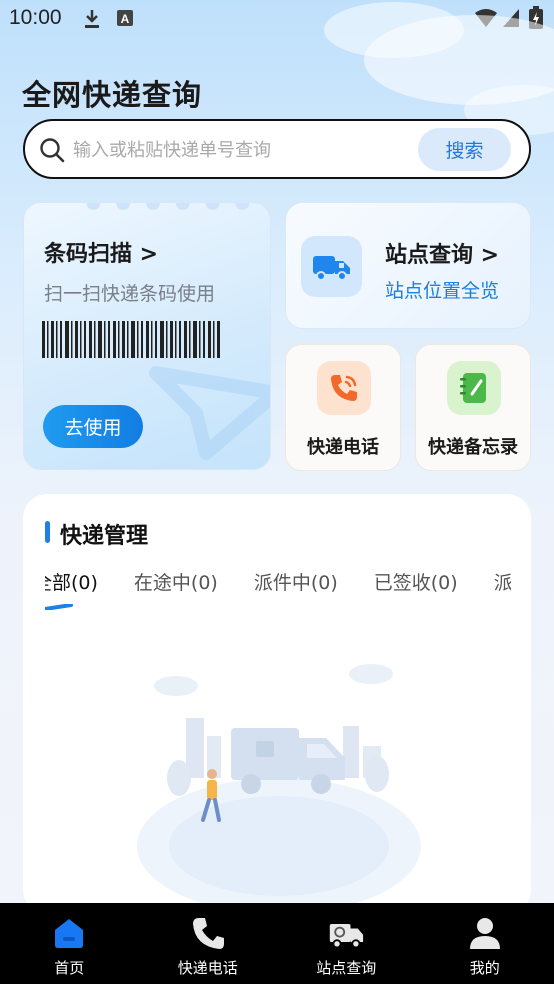 The image size is (554, 984). I want to click on status-time: 10:00, so click(35, 17).